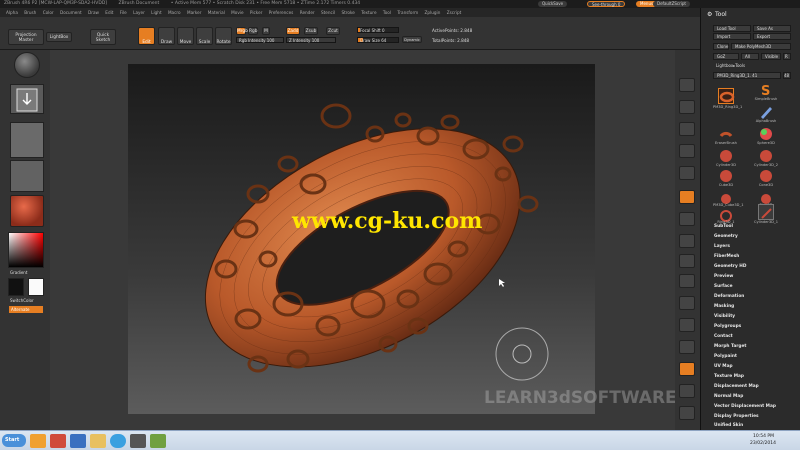 The height and width of the screenshot is (450, 800). I want to click on menu-document: Document, so click(71, 12).